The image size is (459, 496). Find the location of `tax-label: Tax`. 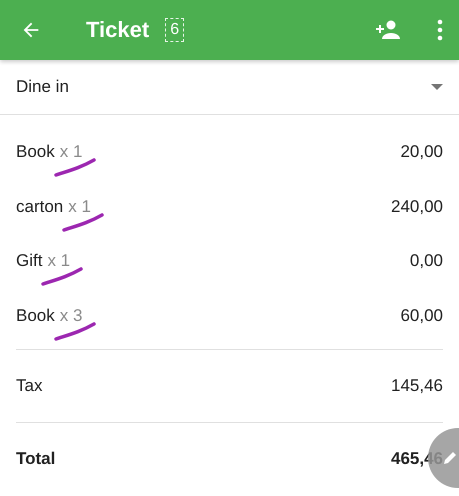

tax-label: Tax is located at coordinates (29, 386).